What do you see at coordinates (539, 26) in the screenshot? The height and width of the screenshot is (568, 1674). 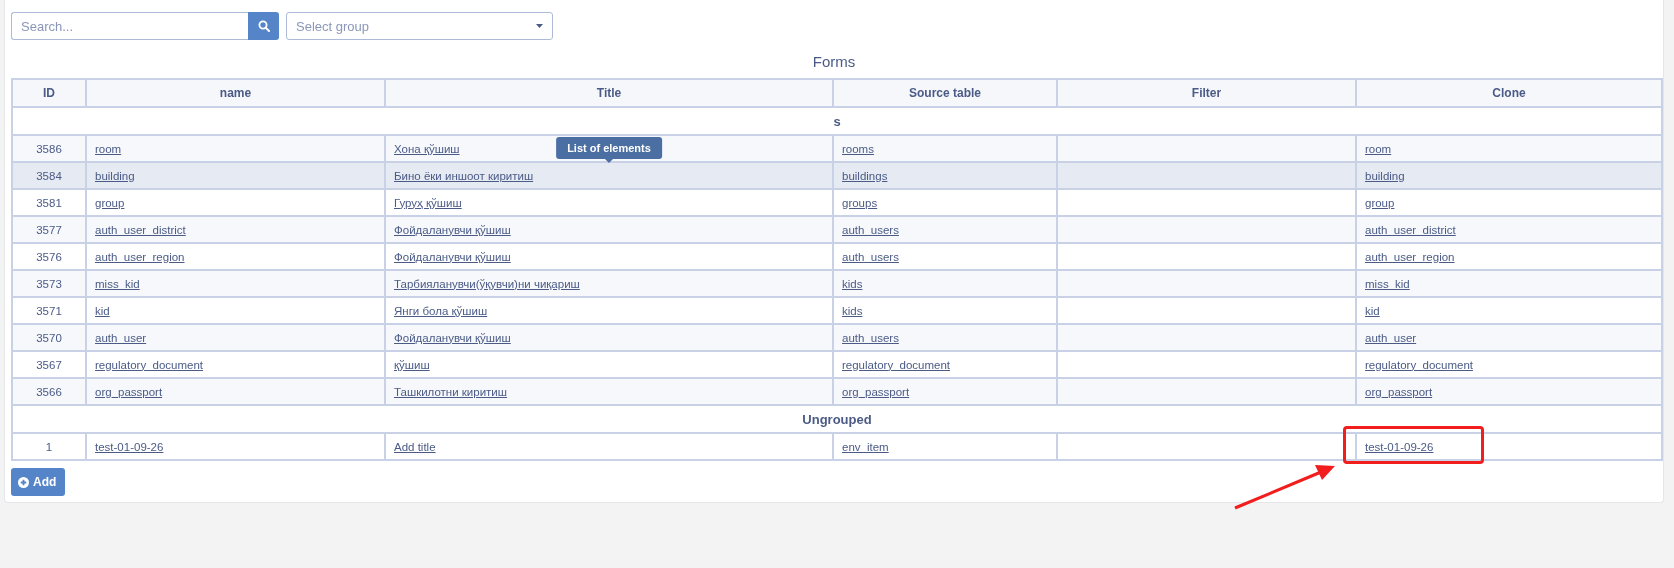 I see `caret-icon` at bounding box center [539, 26].